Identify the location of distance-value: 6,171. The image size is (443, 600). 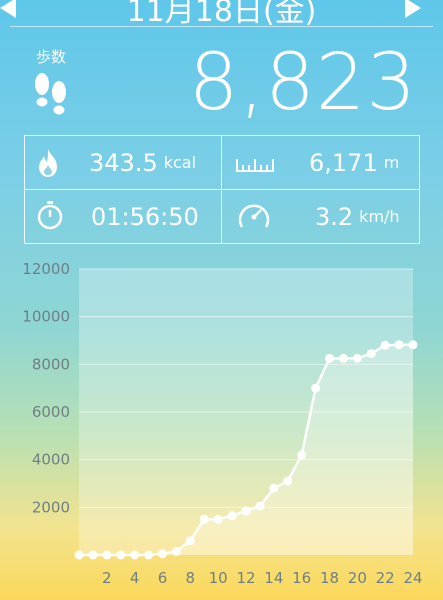
(343, 162).